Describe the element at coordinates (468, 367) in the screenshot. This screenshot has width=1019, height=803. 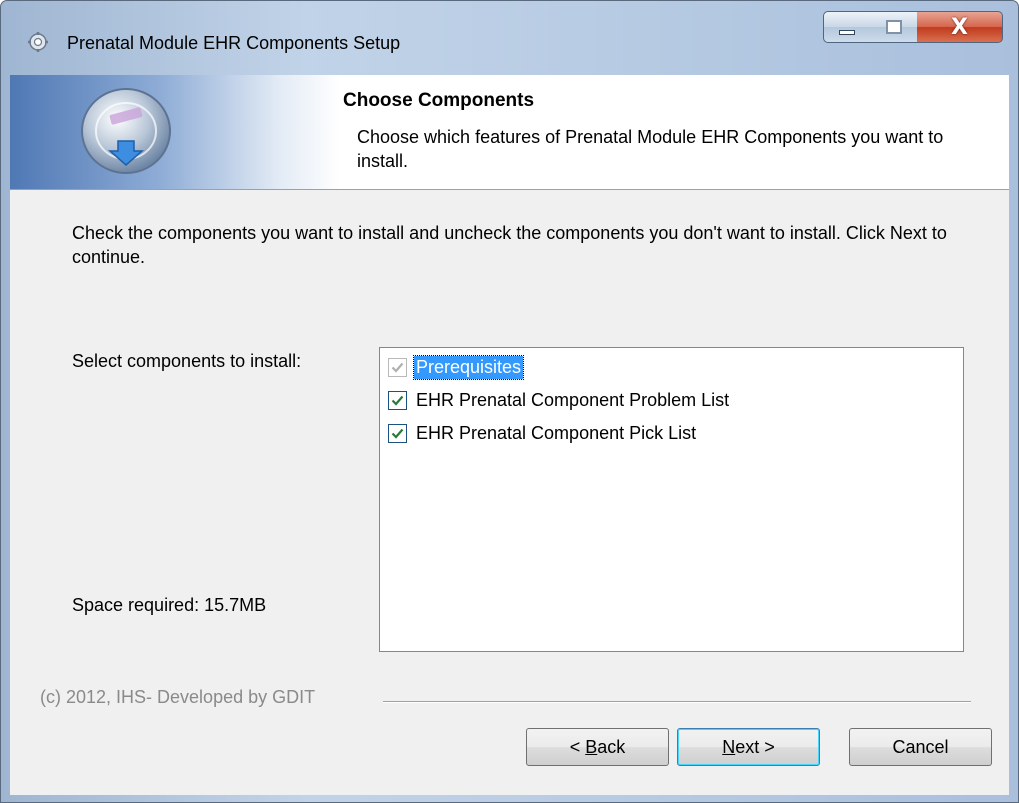
I see `component-label: Prerequisites` at that location.